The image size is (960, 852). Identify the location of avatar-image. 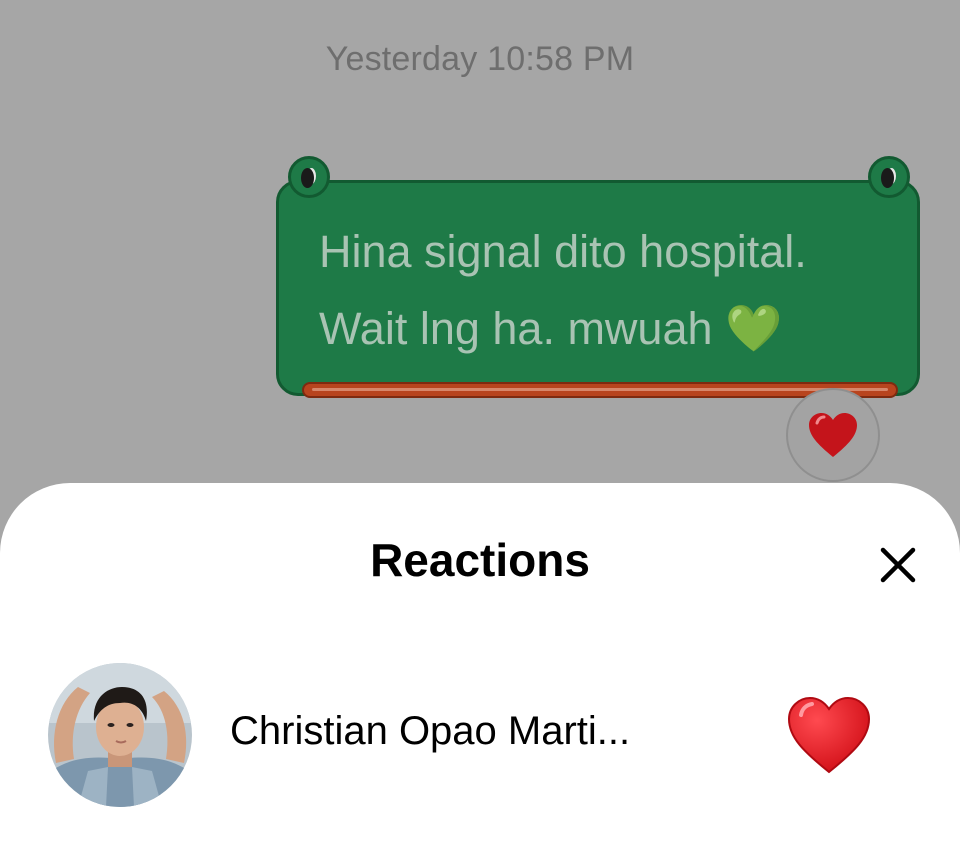
(120, 735).